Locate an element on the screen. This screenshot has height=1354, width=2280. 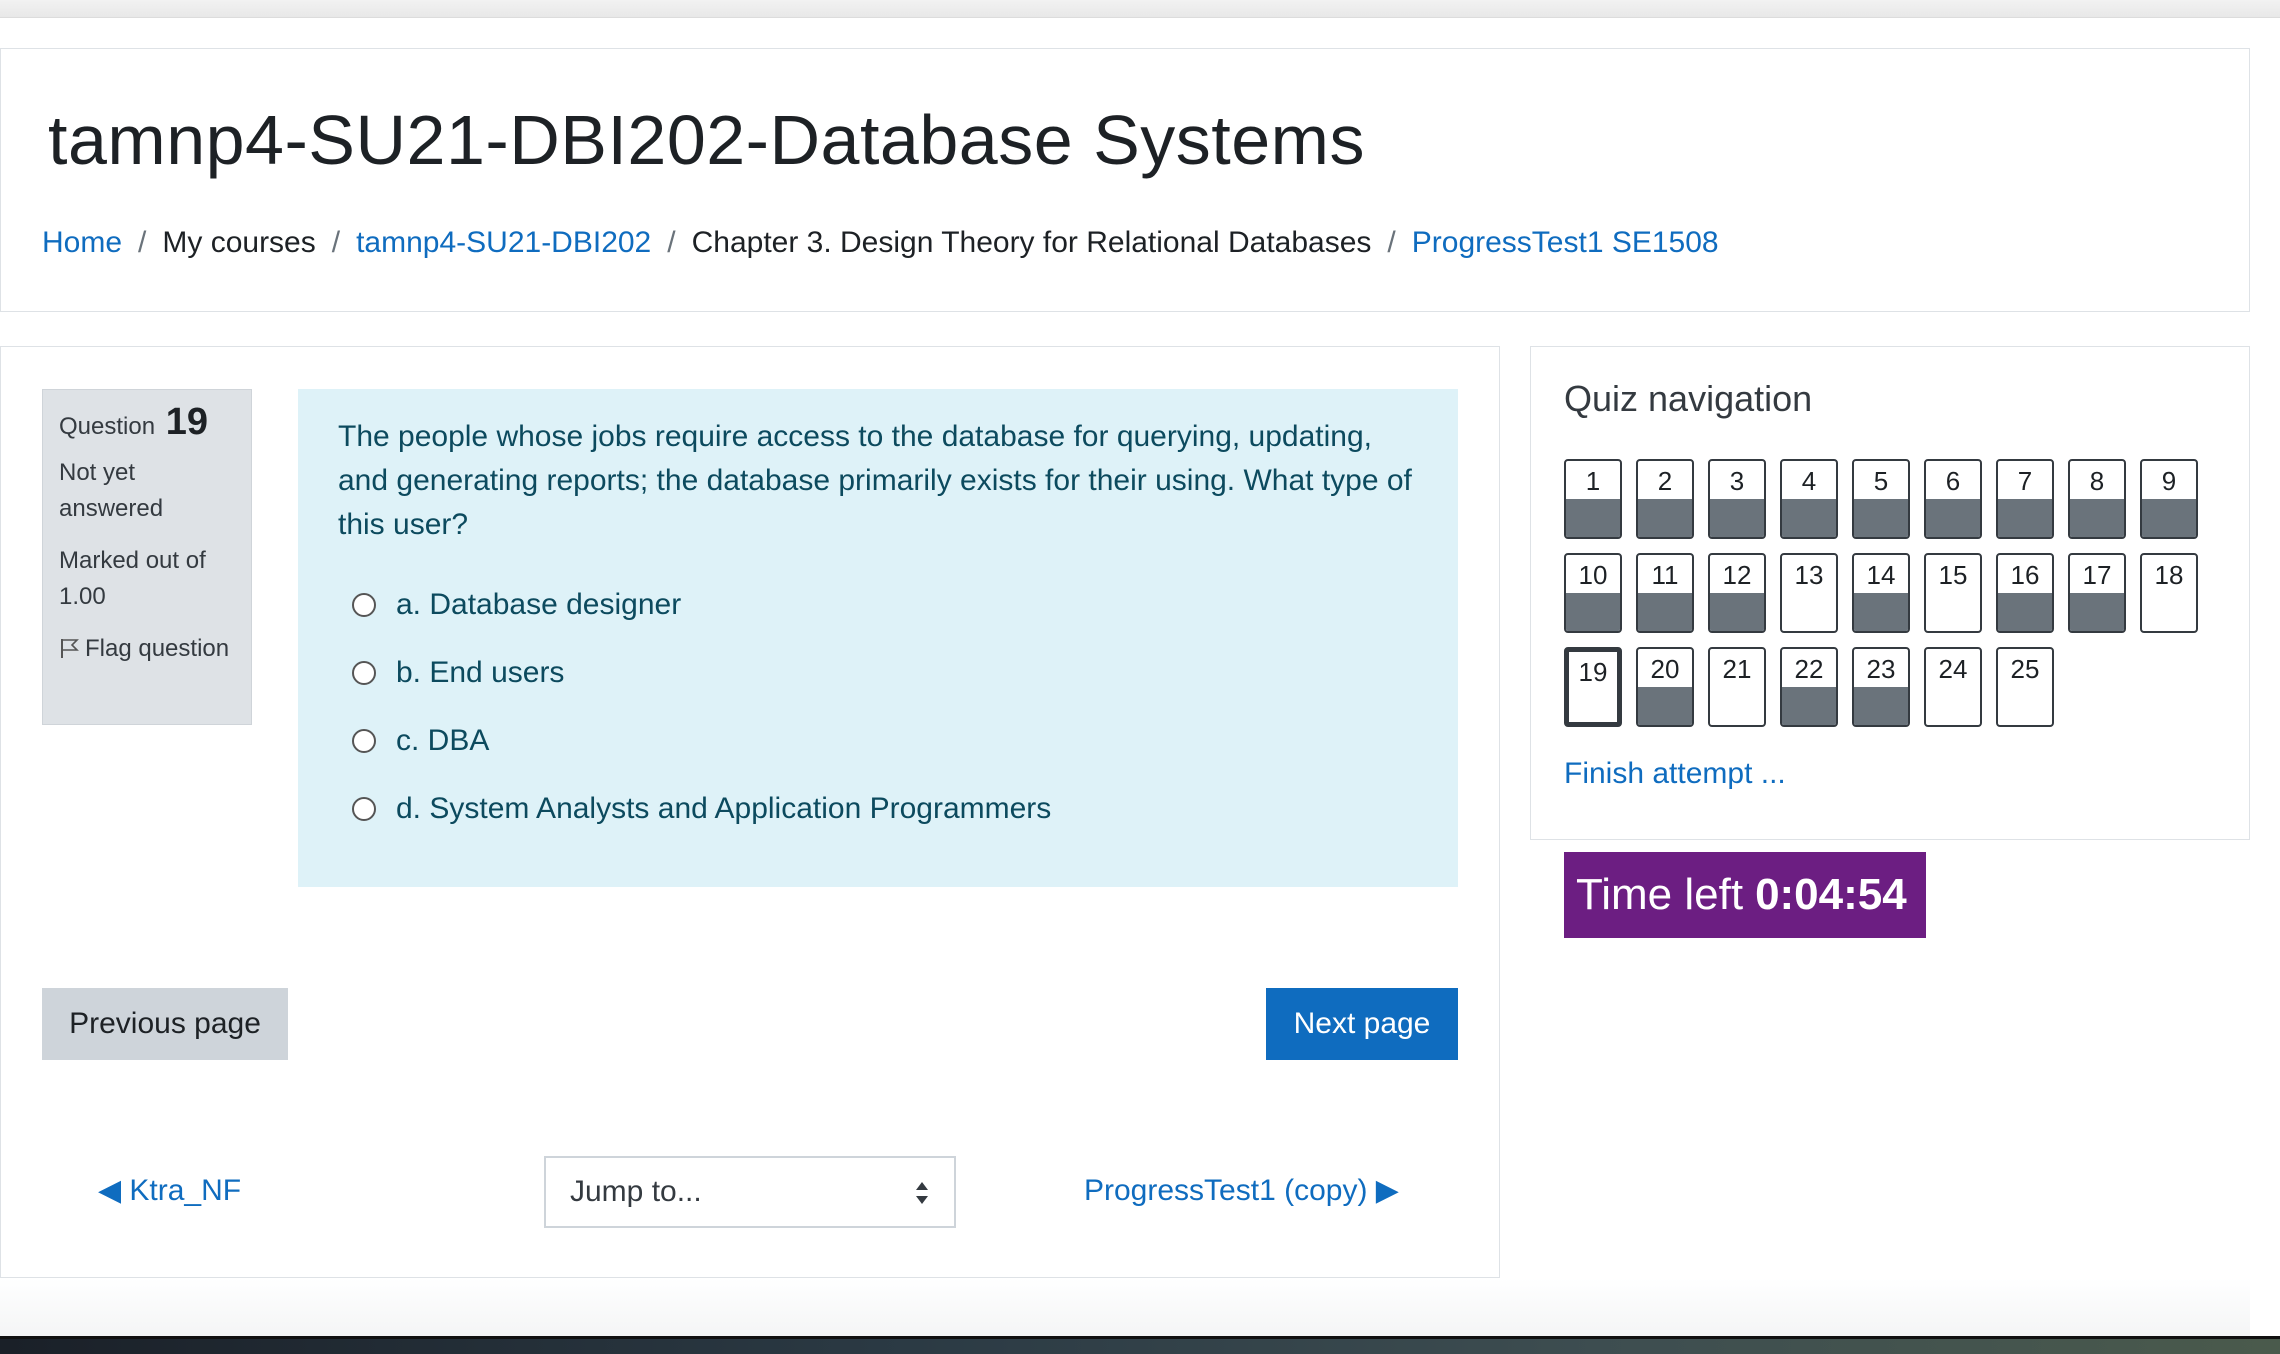
quiz-nav-button-2: 2 is located at coordinates (1665, 499).